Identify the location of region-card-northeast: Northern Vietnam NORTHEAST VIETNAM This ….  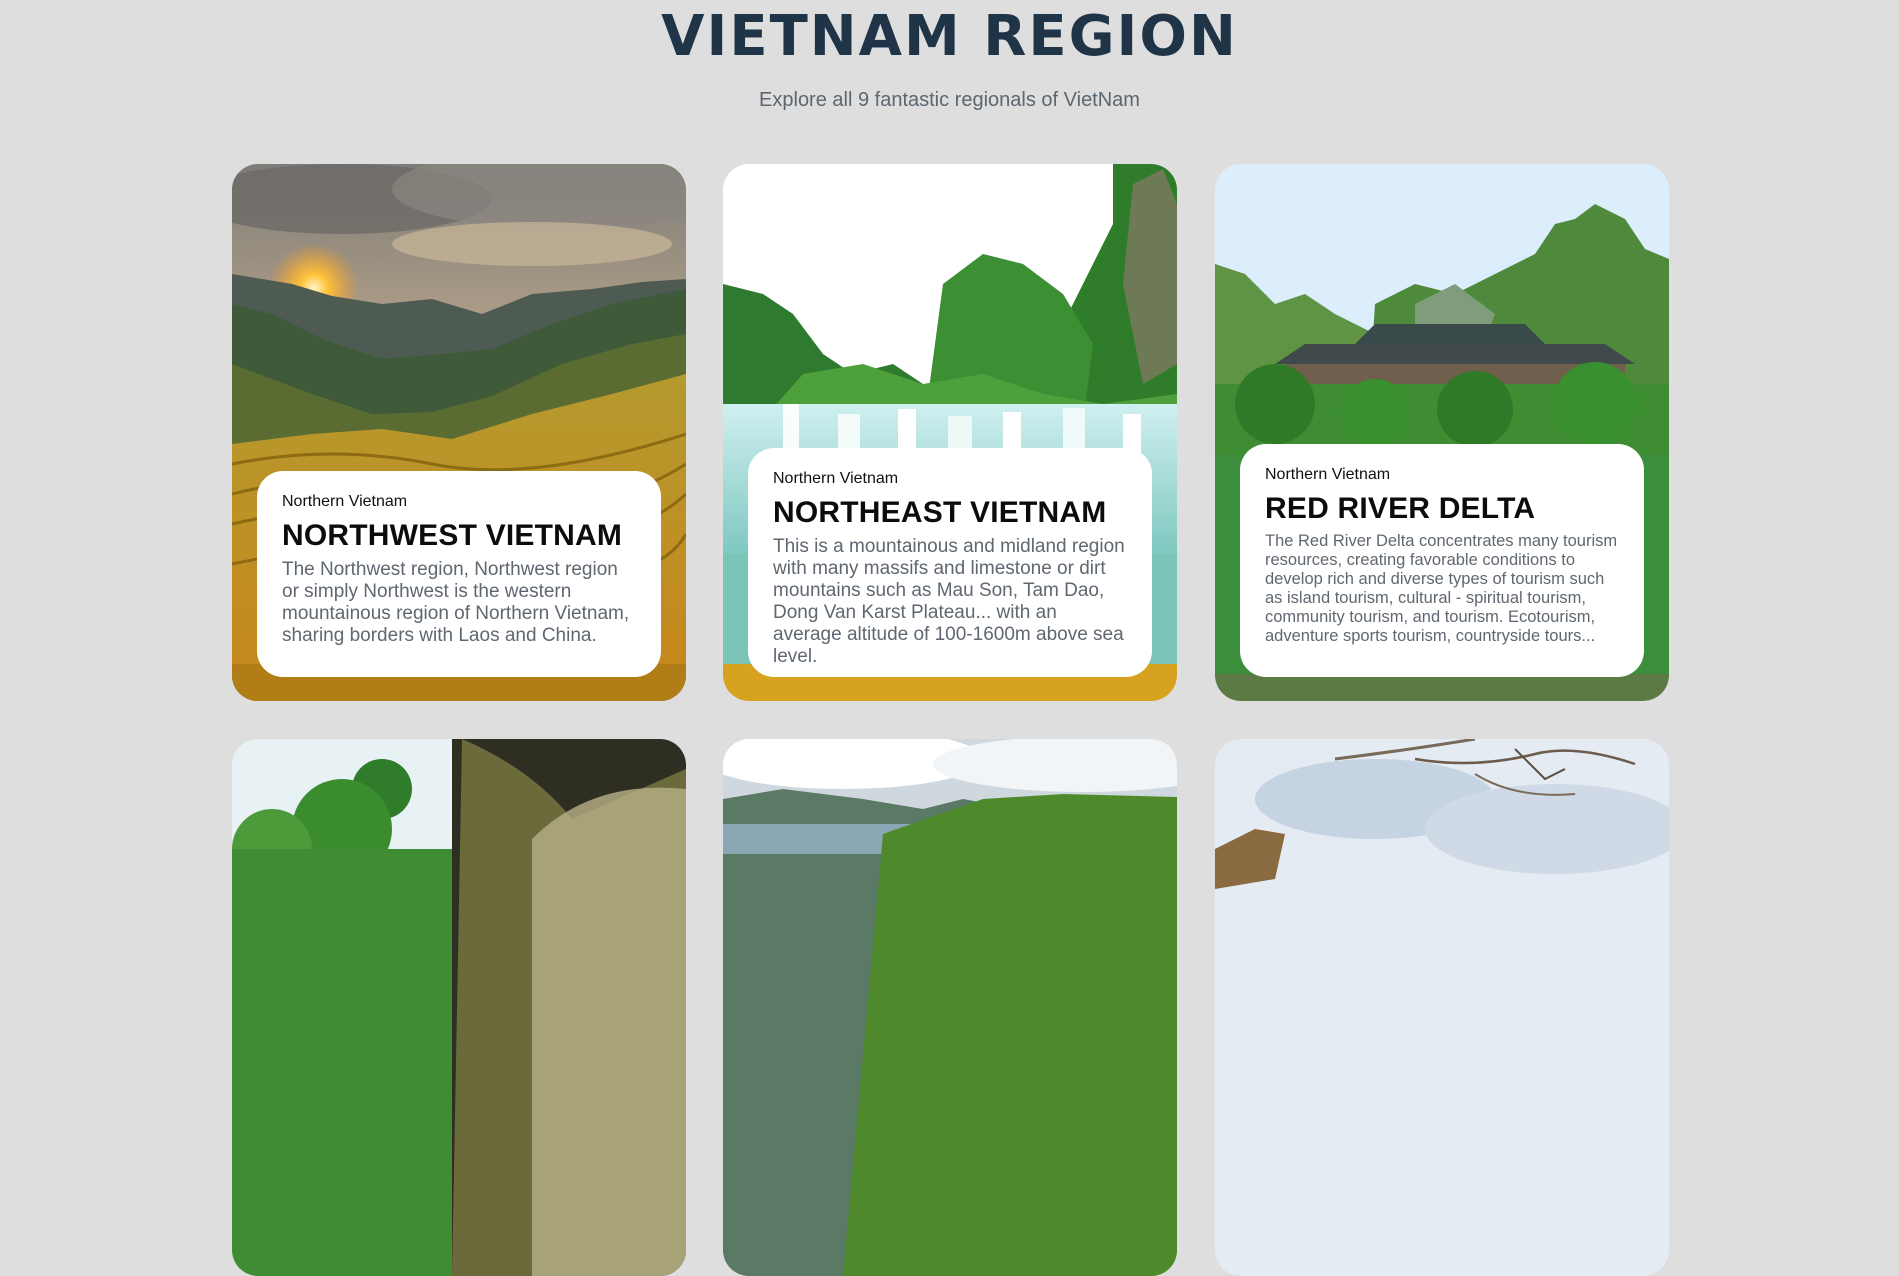
(950, 432).